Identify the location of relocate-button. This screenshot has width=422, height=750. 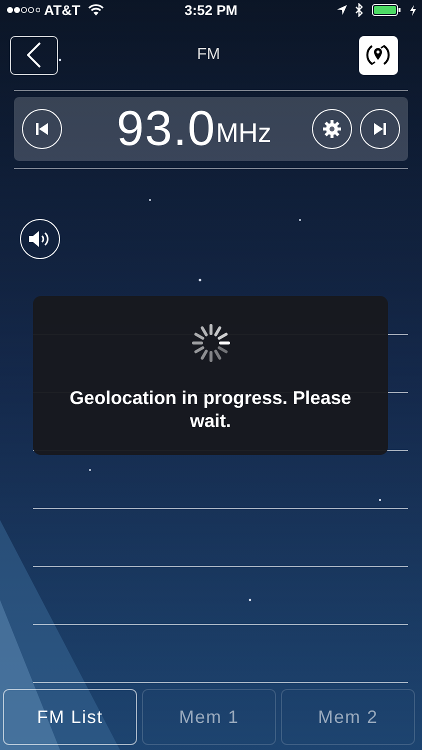
(378, 55).